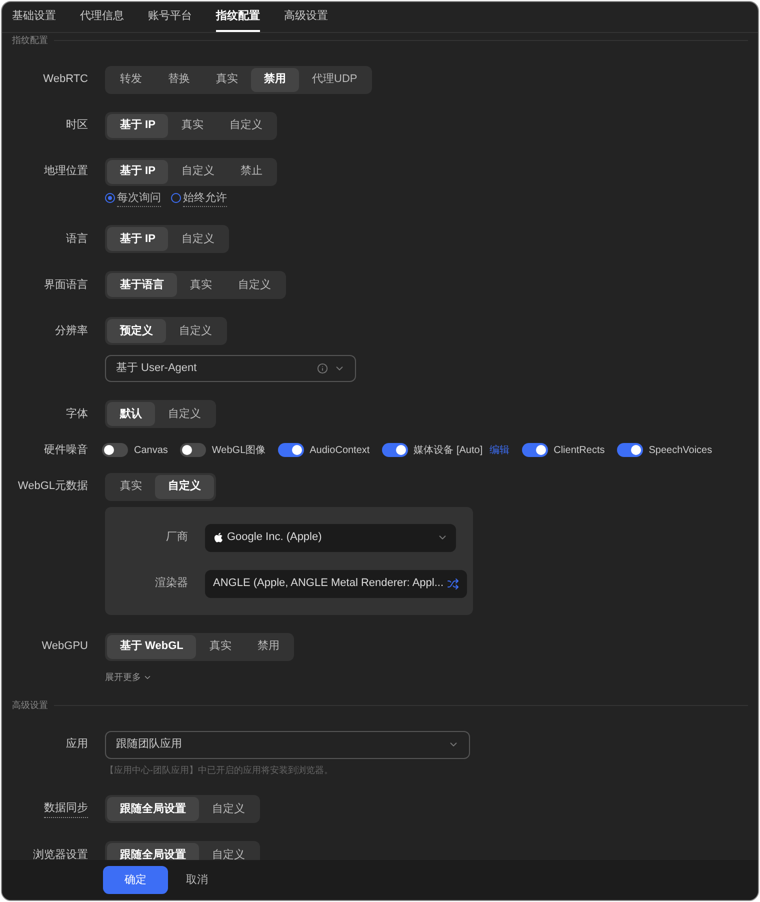 The height and width of the screenshot is (902, 760). Describe the element at coordinates (77, 744) in the screenshot. I see `field-label: 应用` at that location.